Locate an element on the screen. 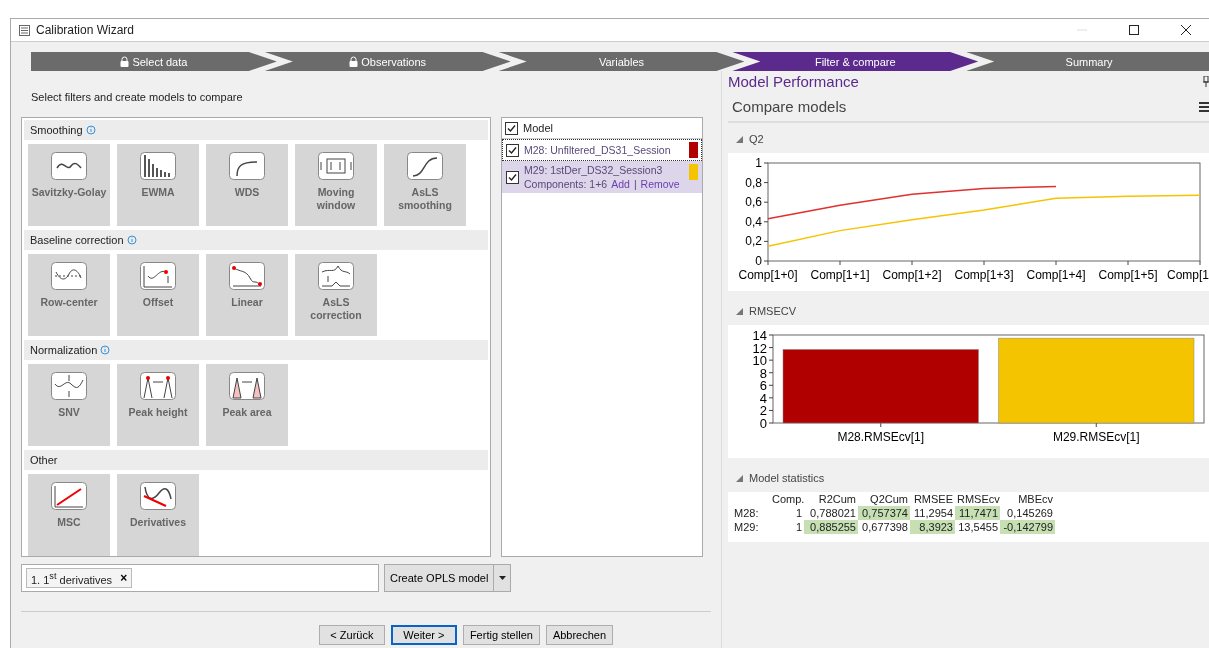  bar-chart-icon is located at coordinates (158, 166).